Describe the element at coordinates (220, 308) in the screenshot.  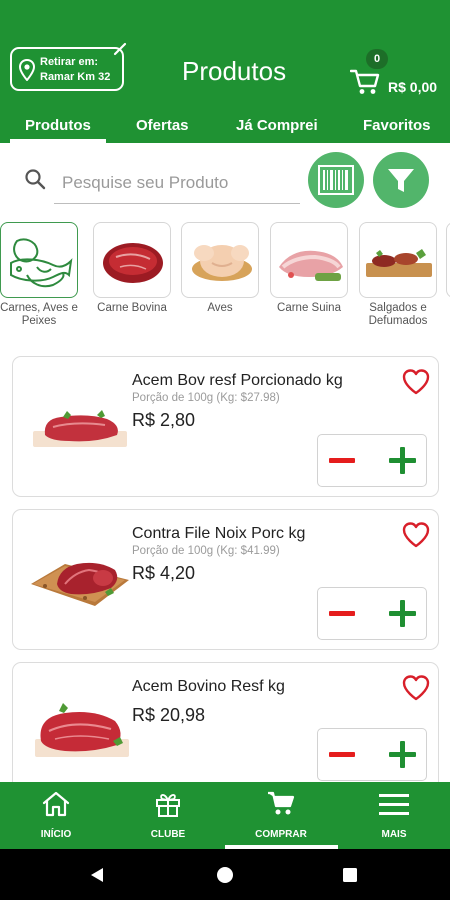
I see `category-label: Aves` at that location.